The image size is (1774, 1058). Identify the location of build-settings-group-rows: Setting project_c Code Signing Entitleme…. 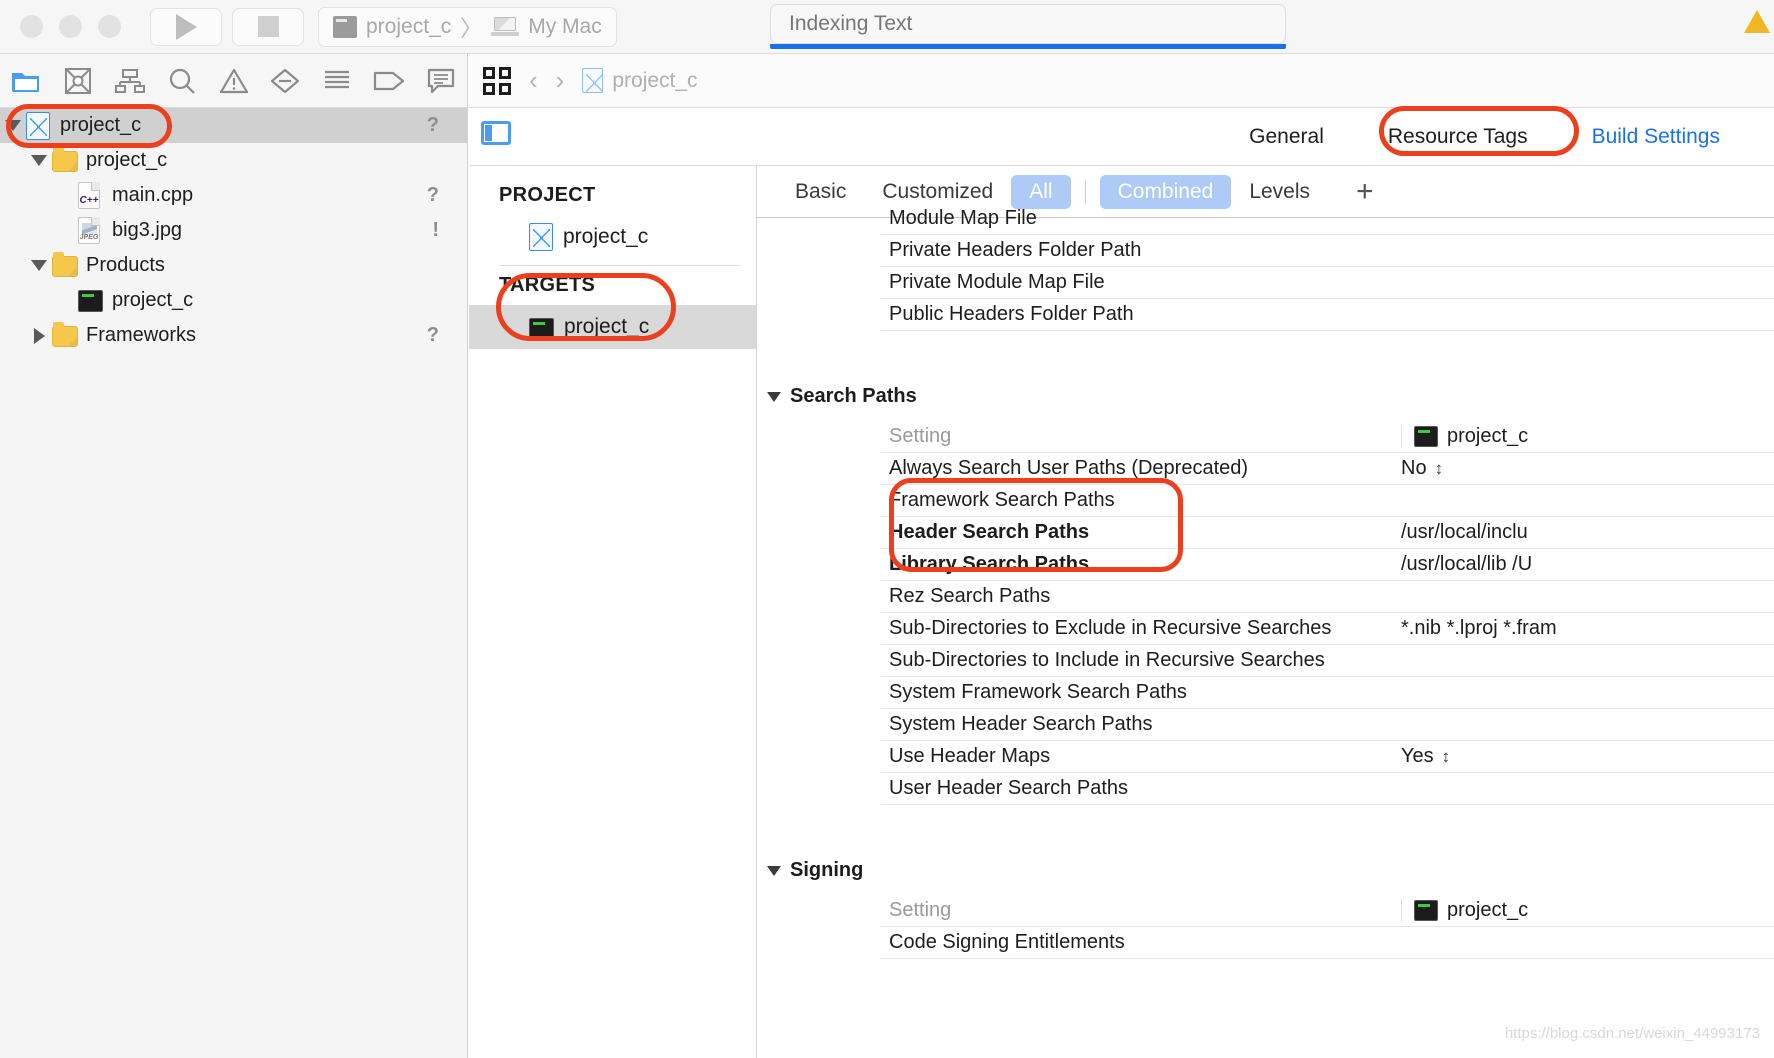
(1327, 926).